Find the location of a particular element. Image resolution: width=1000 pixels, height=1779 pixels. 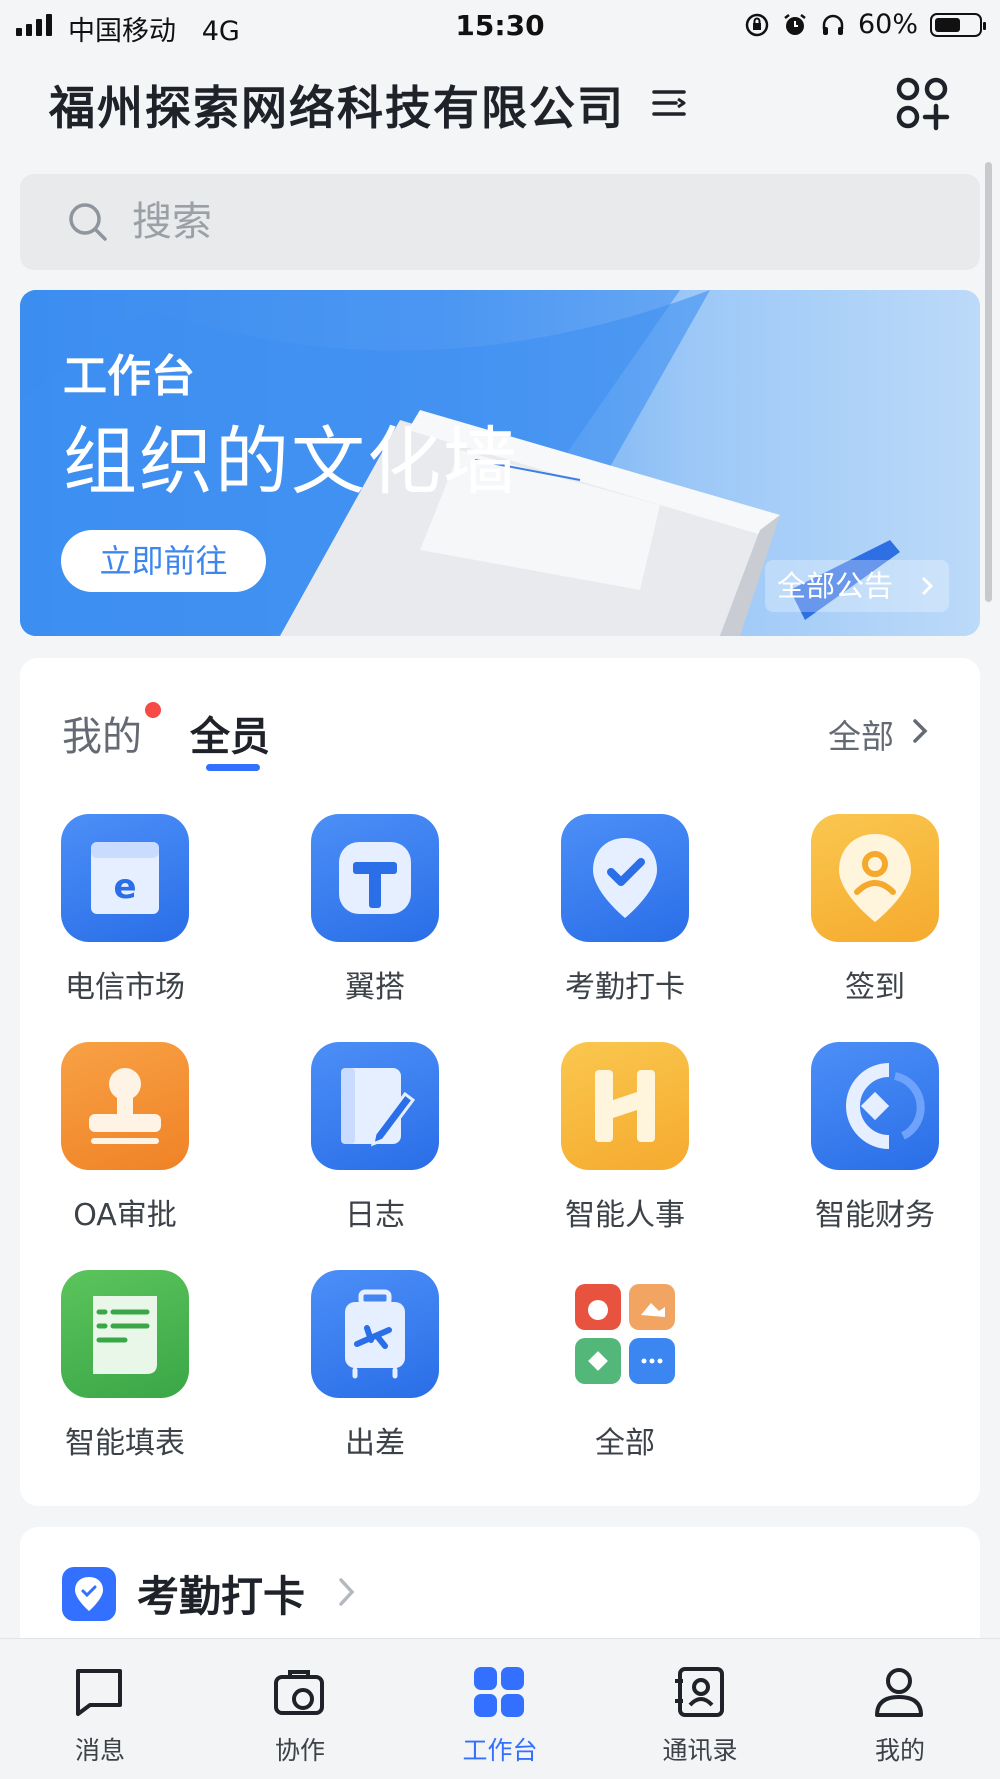

unread-dot is located at coordinates (153, 710).